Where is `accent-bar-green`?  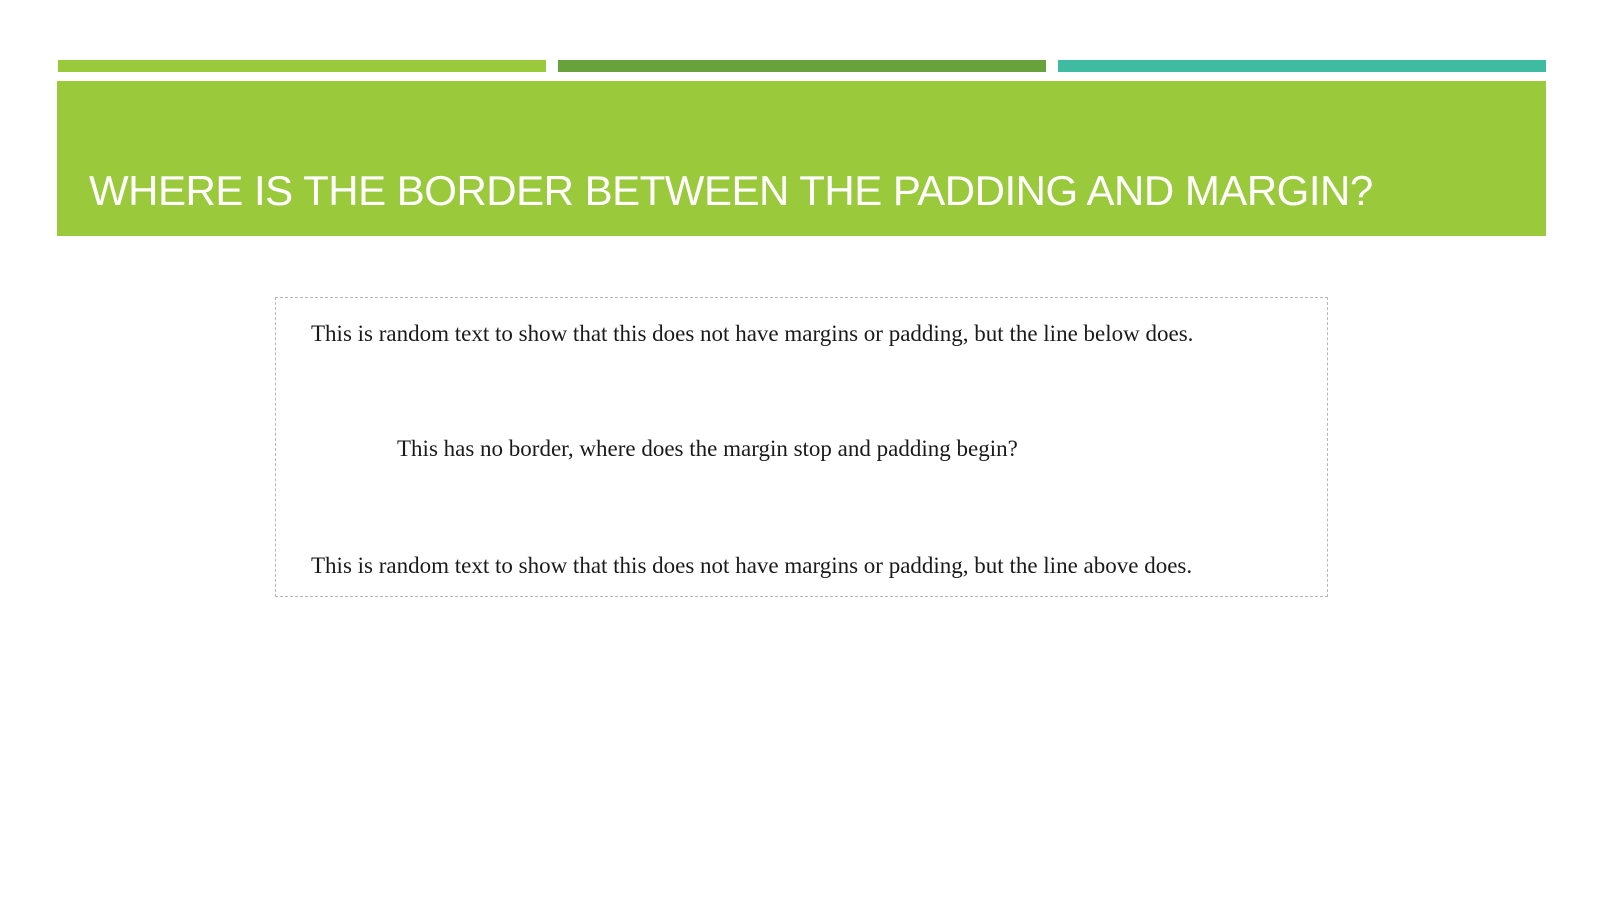
accent-bar-green is located at coordinates (802, 66).